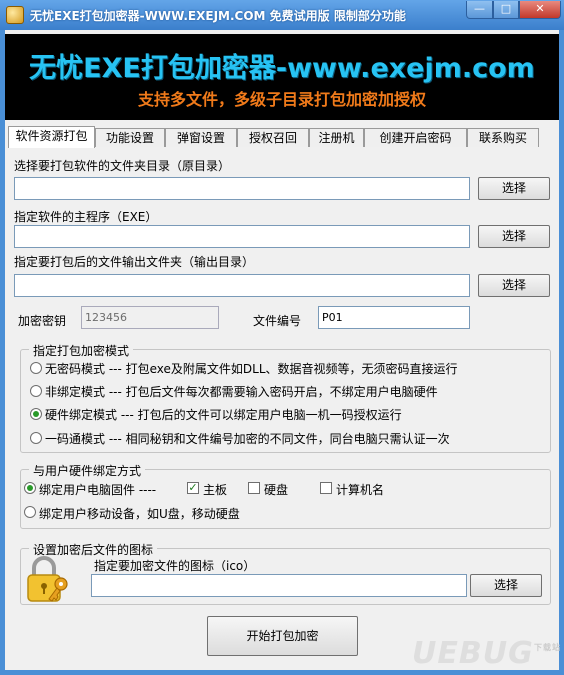  Describe the element at coordinates (242, 188) in the screenshot. I see `source-dir-input` at that location.